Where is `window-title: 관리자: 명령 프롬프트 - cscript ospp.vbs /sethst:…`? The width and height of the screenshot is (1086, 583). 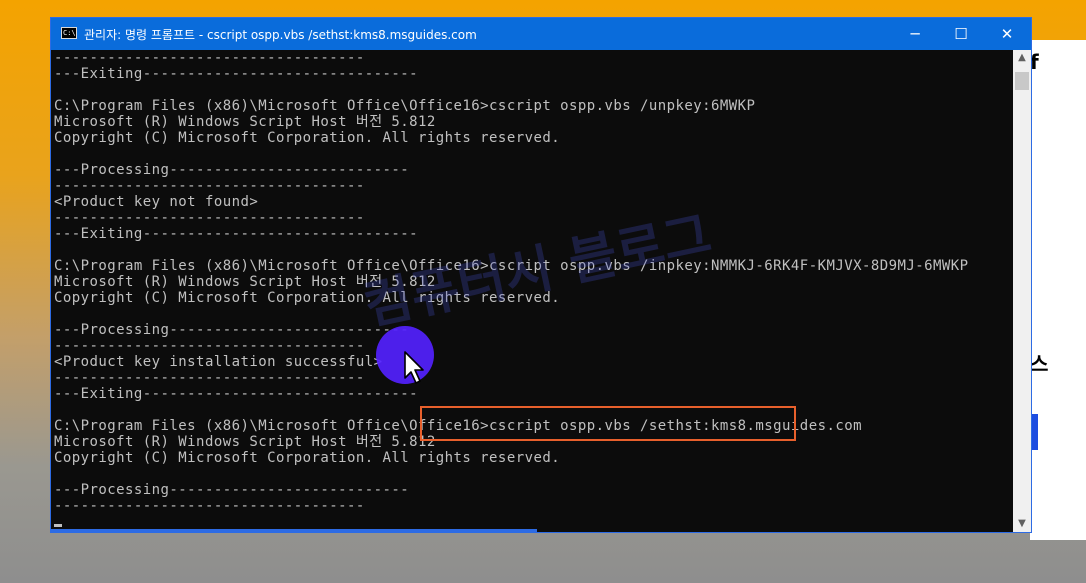
window-title: 관리자: 명령 프롬프트 - cscript ospp.vbs /sethst:… is located at coordinates (280, 35).